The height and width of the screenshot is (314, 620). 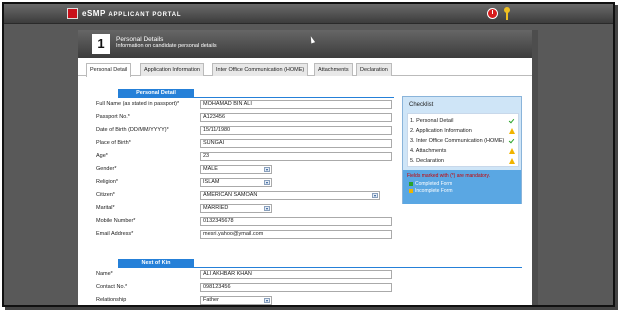 I want to click on next-of-kin-header: Next of Kin, so click(x=156, y=263).